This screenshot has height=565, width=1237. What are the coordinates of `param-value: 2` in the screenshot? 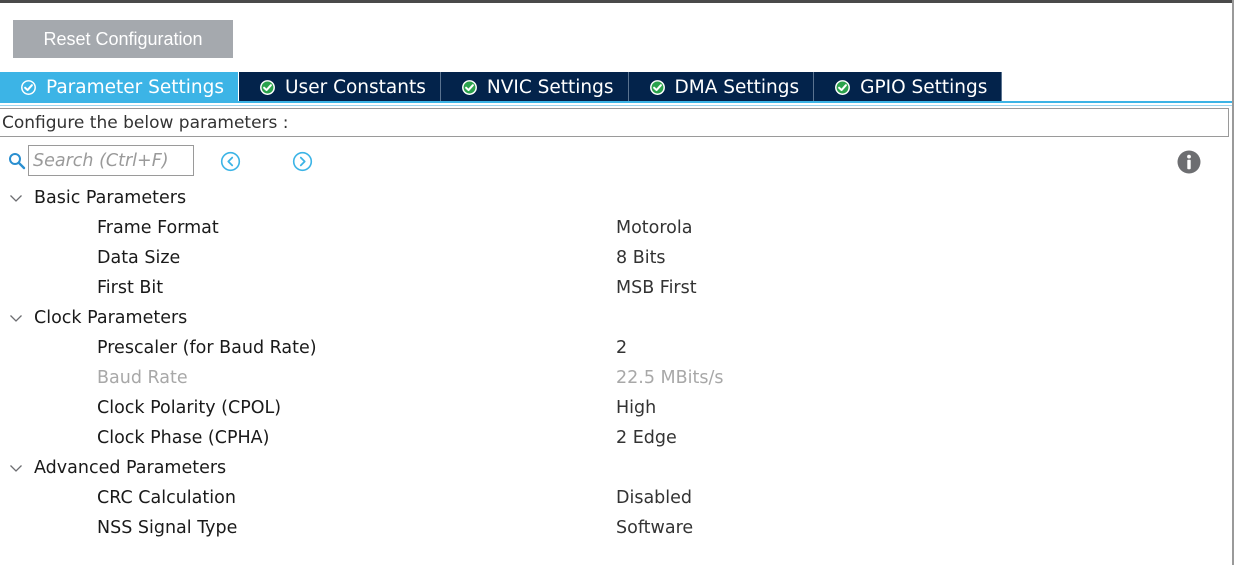 It's located at (621, 348).